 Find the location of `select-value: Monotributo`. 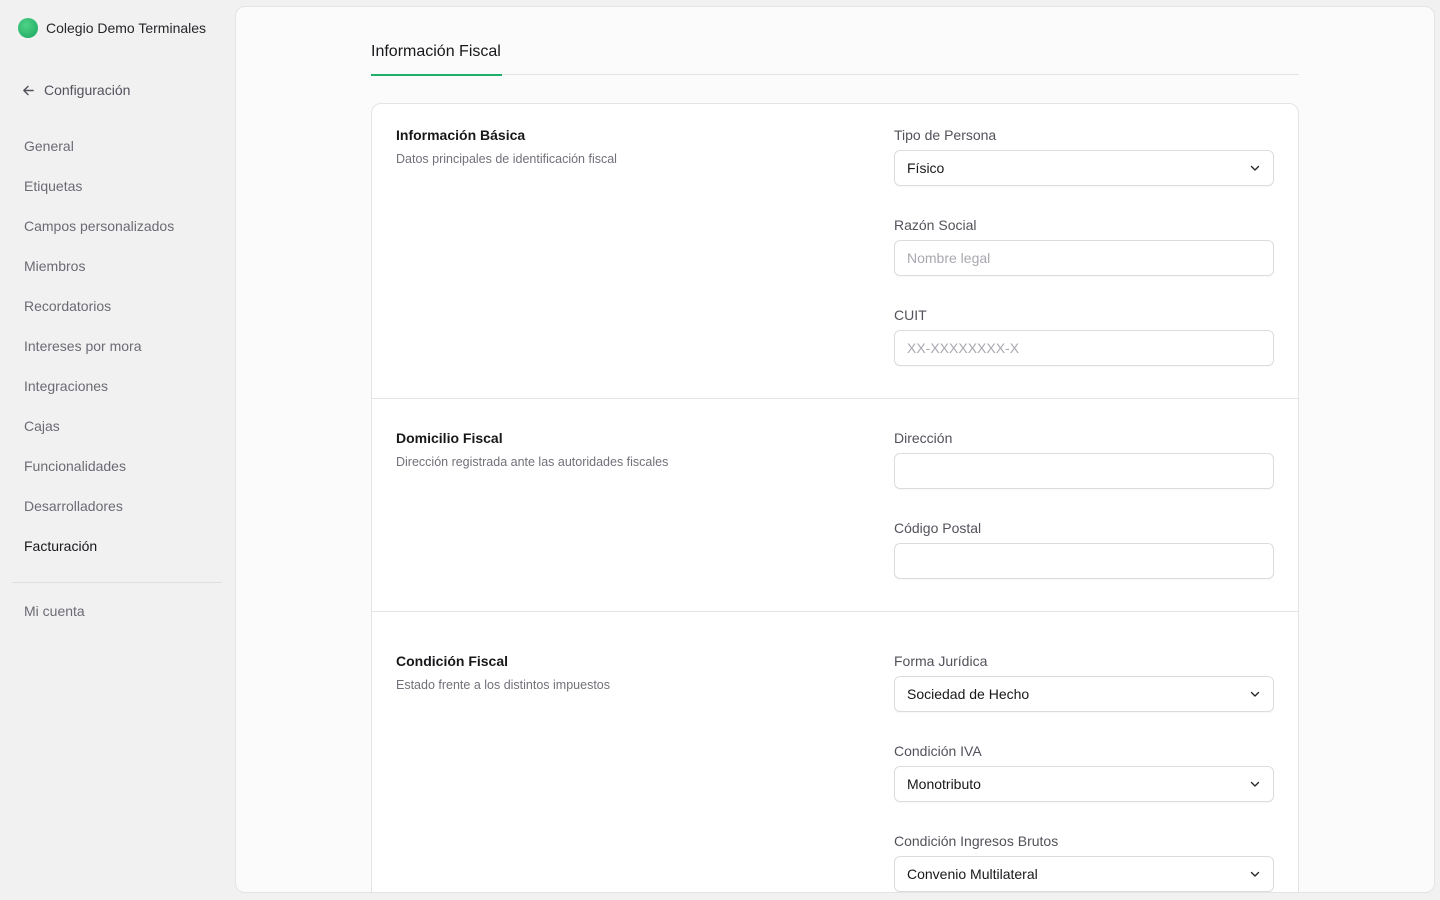

select-value: Monotributo is located at coordinates (944, 784).